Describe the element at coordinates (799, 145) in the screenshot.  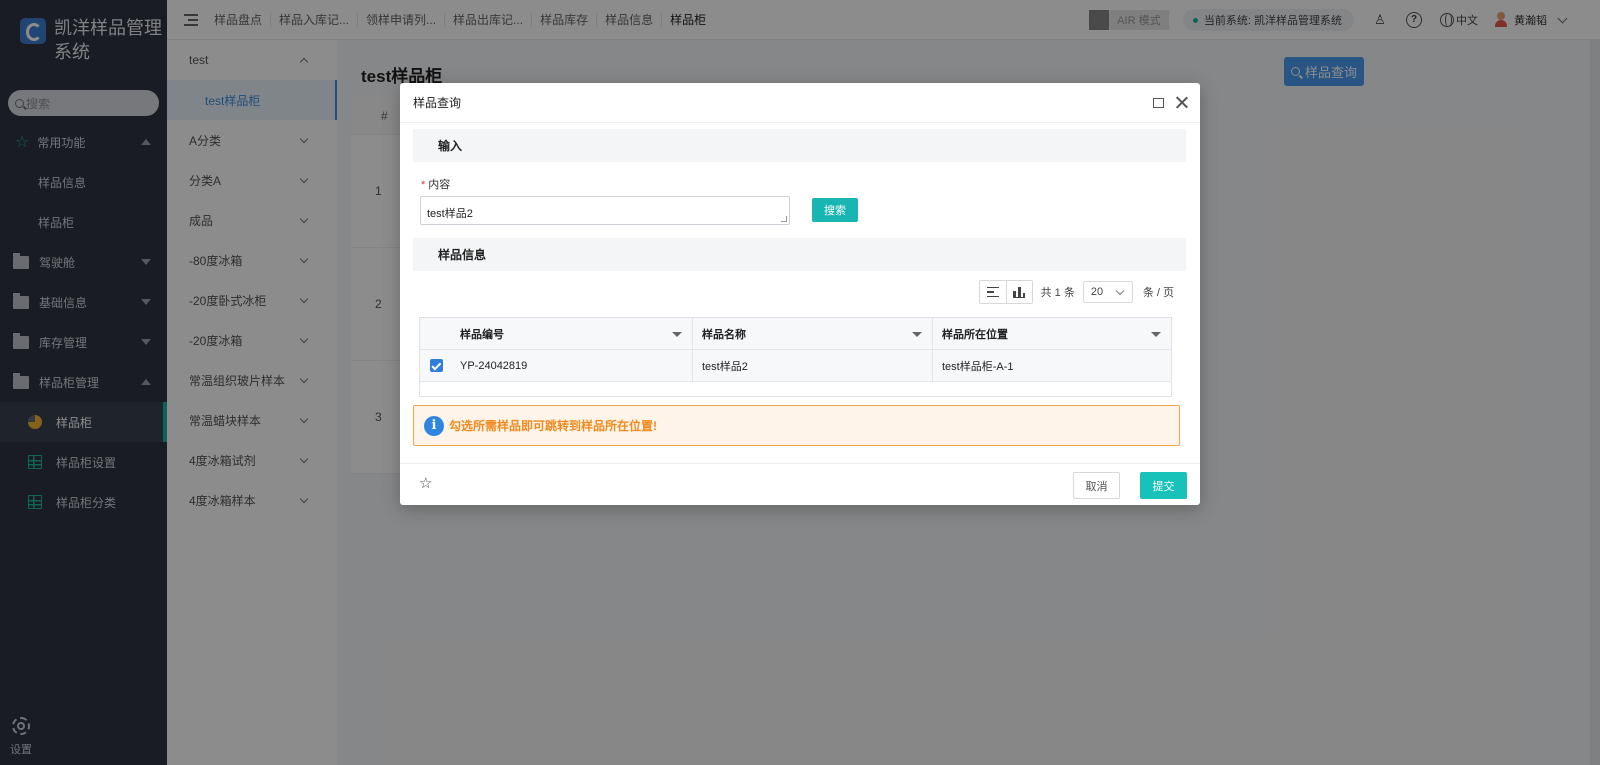
I see `input-section-header: 输入` at that location.